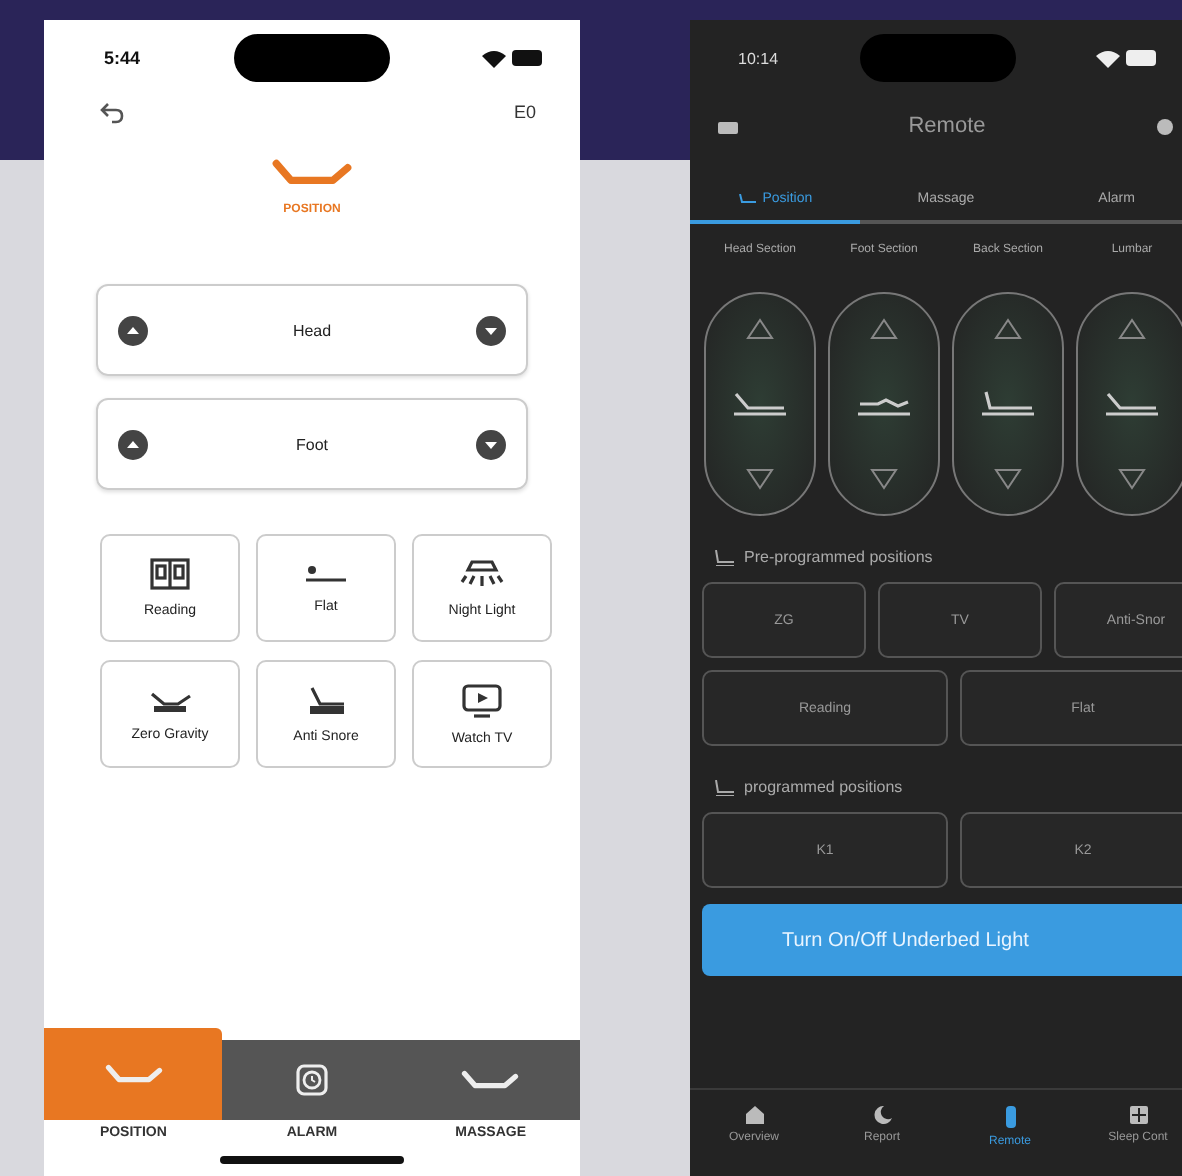 This screenshot has width=1182, height=1176. Describe the element at coordinates (311, 1080) in the screenshot. I see `alarm-clock-icon` at that location.